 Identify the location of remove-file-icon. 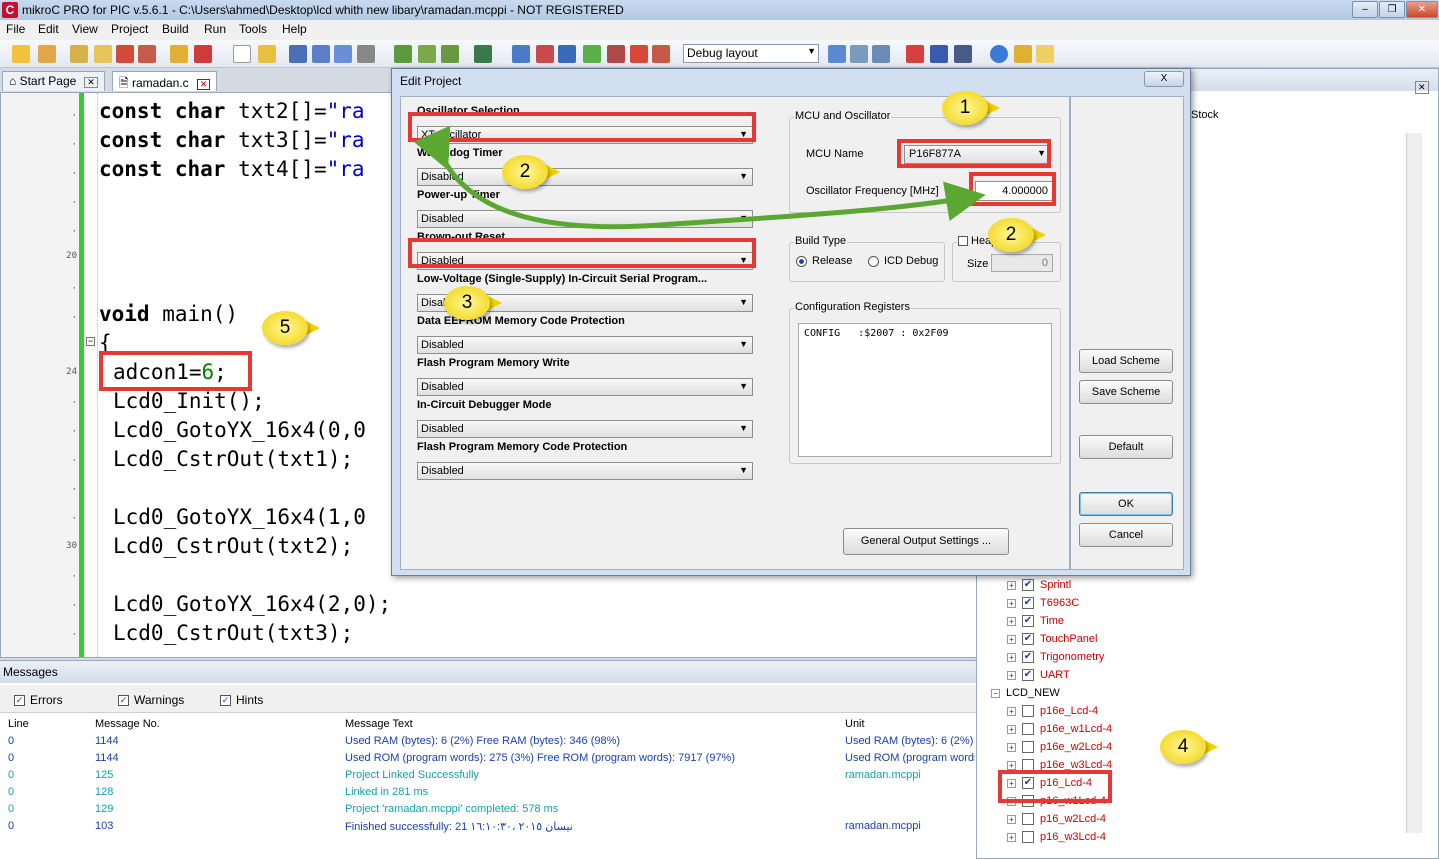
(103, 54).